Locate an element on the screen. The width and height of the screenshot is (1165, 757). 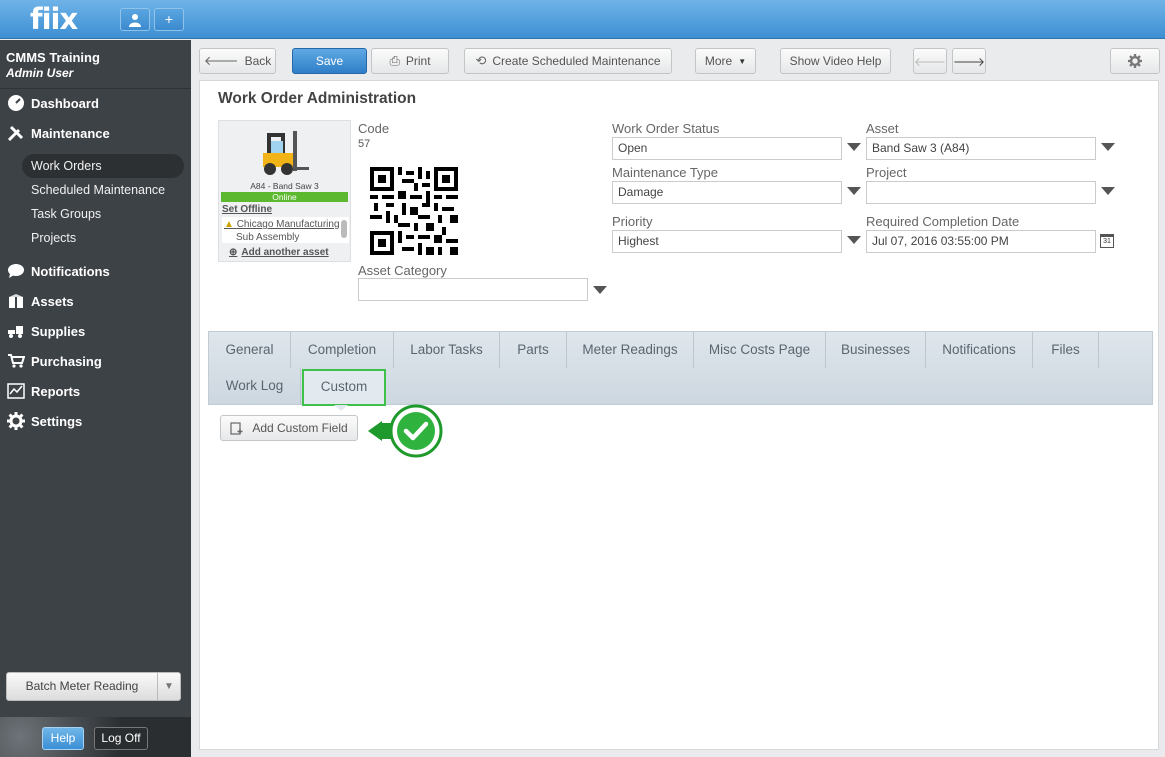
tab-misc-costs-page: Misc Costs Page is located at coordinates (760, 350).